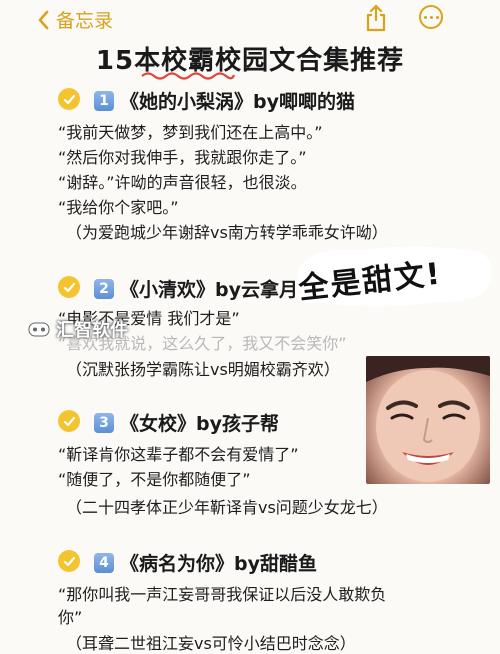 This screenshot has width=500, height=654. Describe the element at coordinates (211, 643) in the screenshot. I see `character-note: （耳聋二世祖江妄vs可怜小结巴时念念）` at that location.